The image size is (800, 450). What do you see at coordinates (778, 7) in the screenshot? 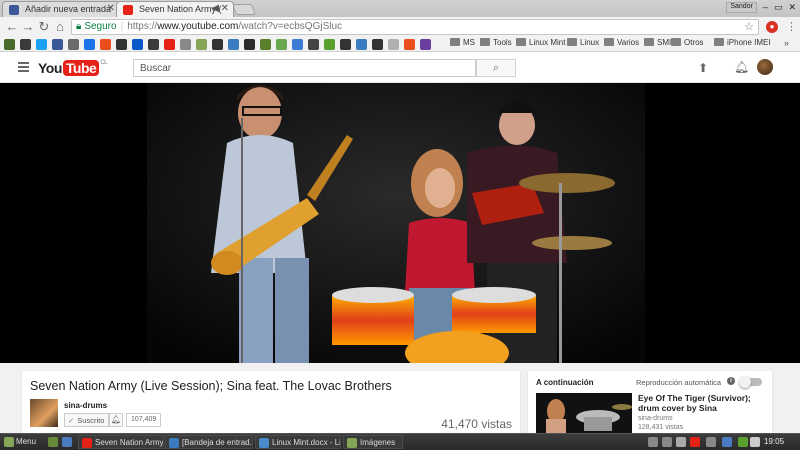
I see `maximize-icon: ▭` at bounding box center [778, 7].